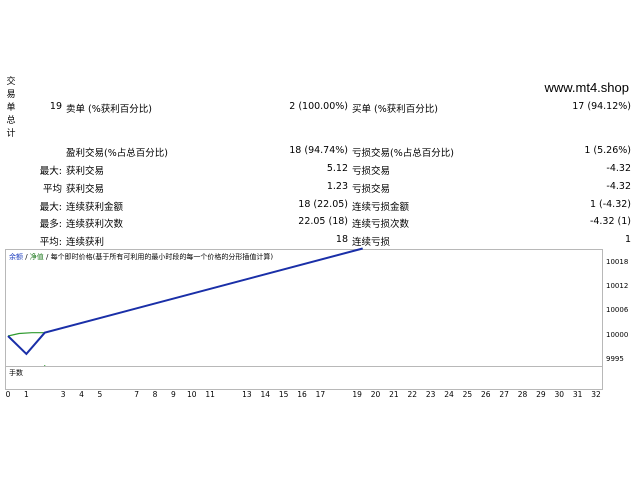 This screenshot has width=640, height=480. Describe the element at coordinates (449, 394) in the screenshot. I see `x-tick-label: 24` at that location.